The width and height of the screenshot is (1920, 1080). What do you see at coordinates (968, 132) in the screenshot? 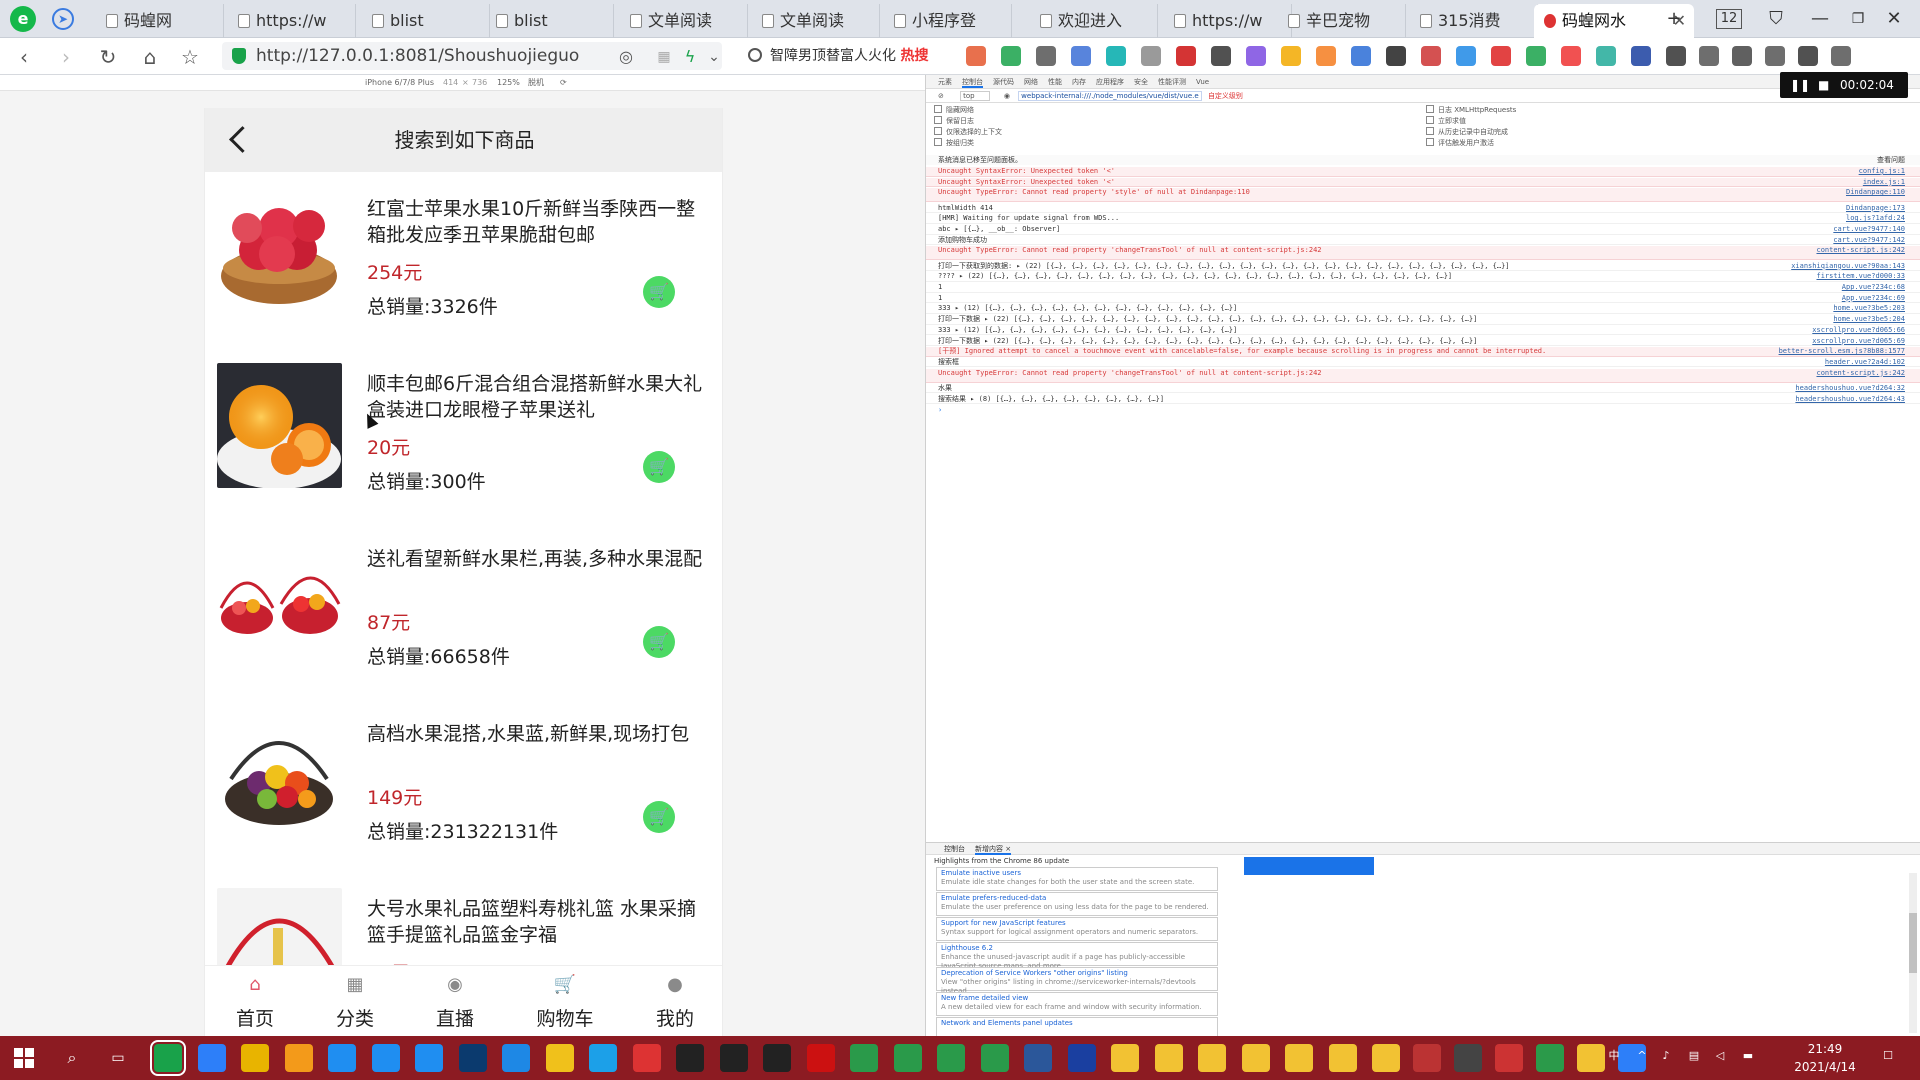
I see `console-option-checkbox: 仅限选择的上下文` at bounding box center [968, 132].